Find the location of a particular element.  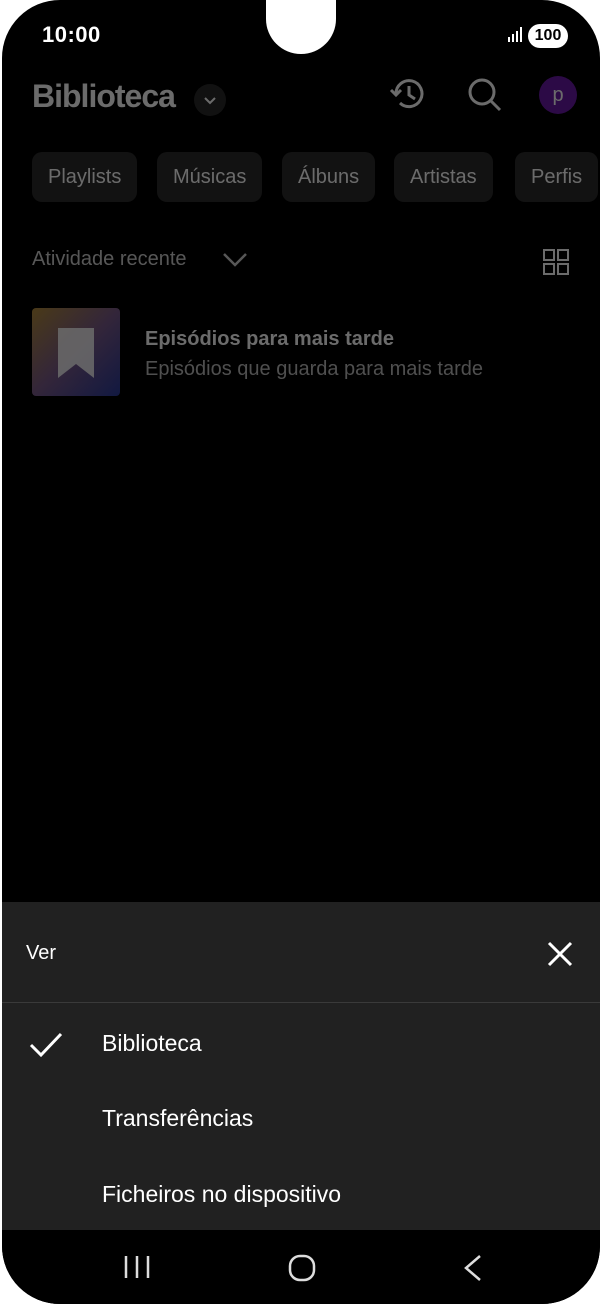

search-icon is located at coordinates (484, 94).